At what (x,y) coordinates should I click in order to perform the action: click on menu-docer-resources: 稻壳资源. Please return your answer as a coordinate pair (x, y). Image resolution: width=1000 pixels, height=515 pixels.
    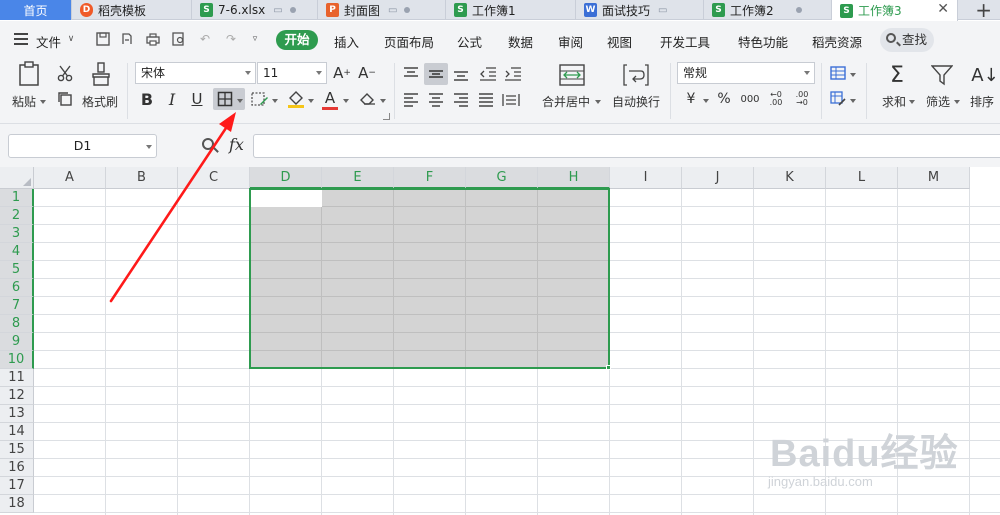
    Looking at the image, I should click on (837, 41).